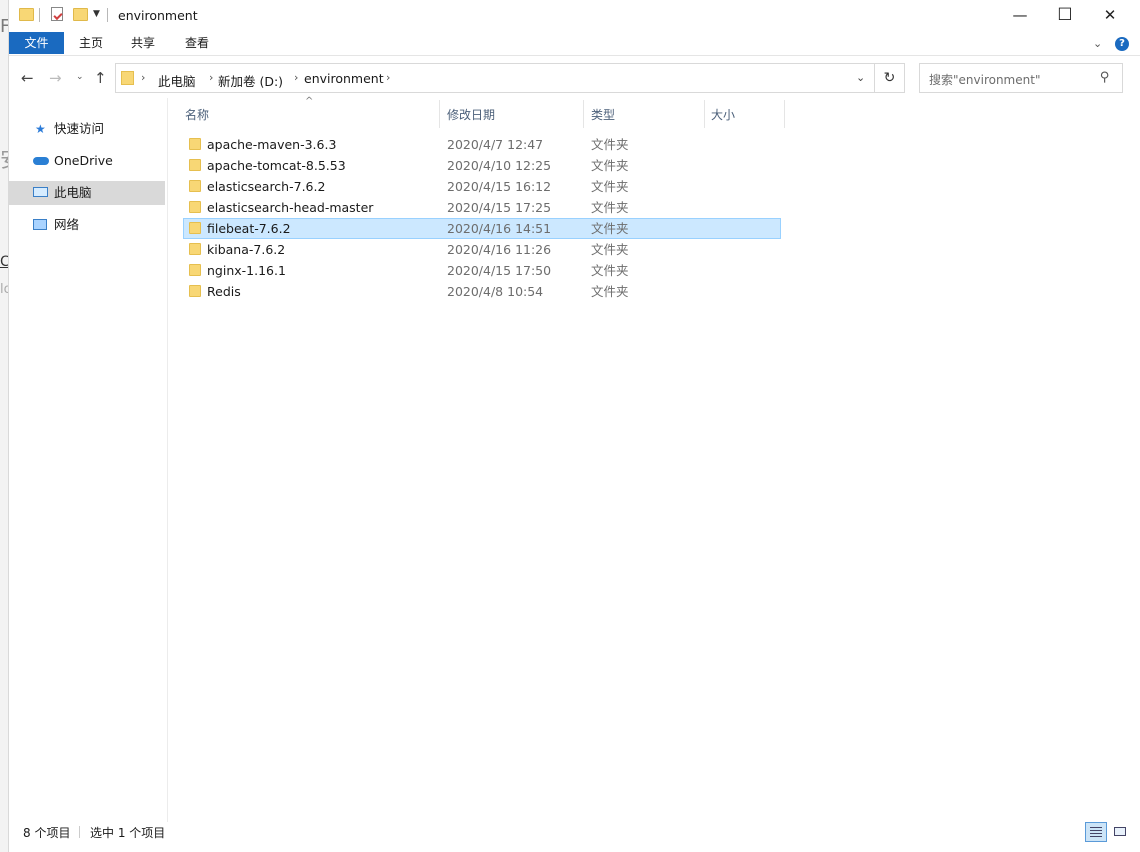 The image size is (1140, 852). I want to click on address-bar: › 此电脑 › 新加卷 (D:) › environment › ⌄, so click(495, 78).